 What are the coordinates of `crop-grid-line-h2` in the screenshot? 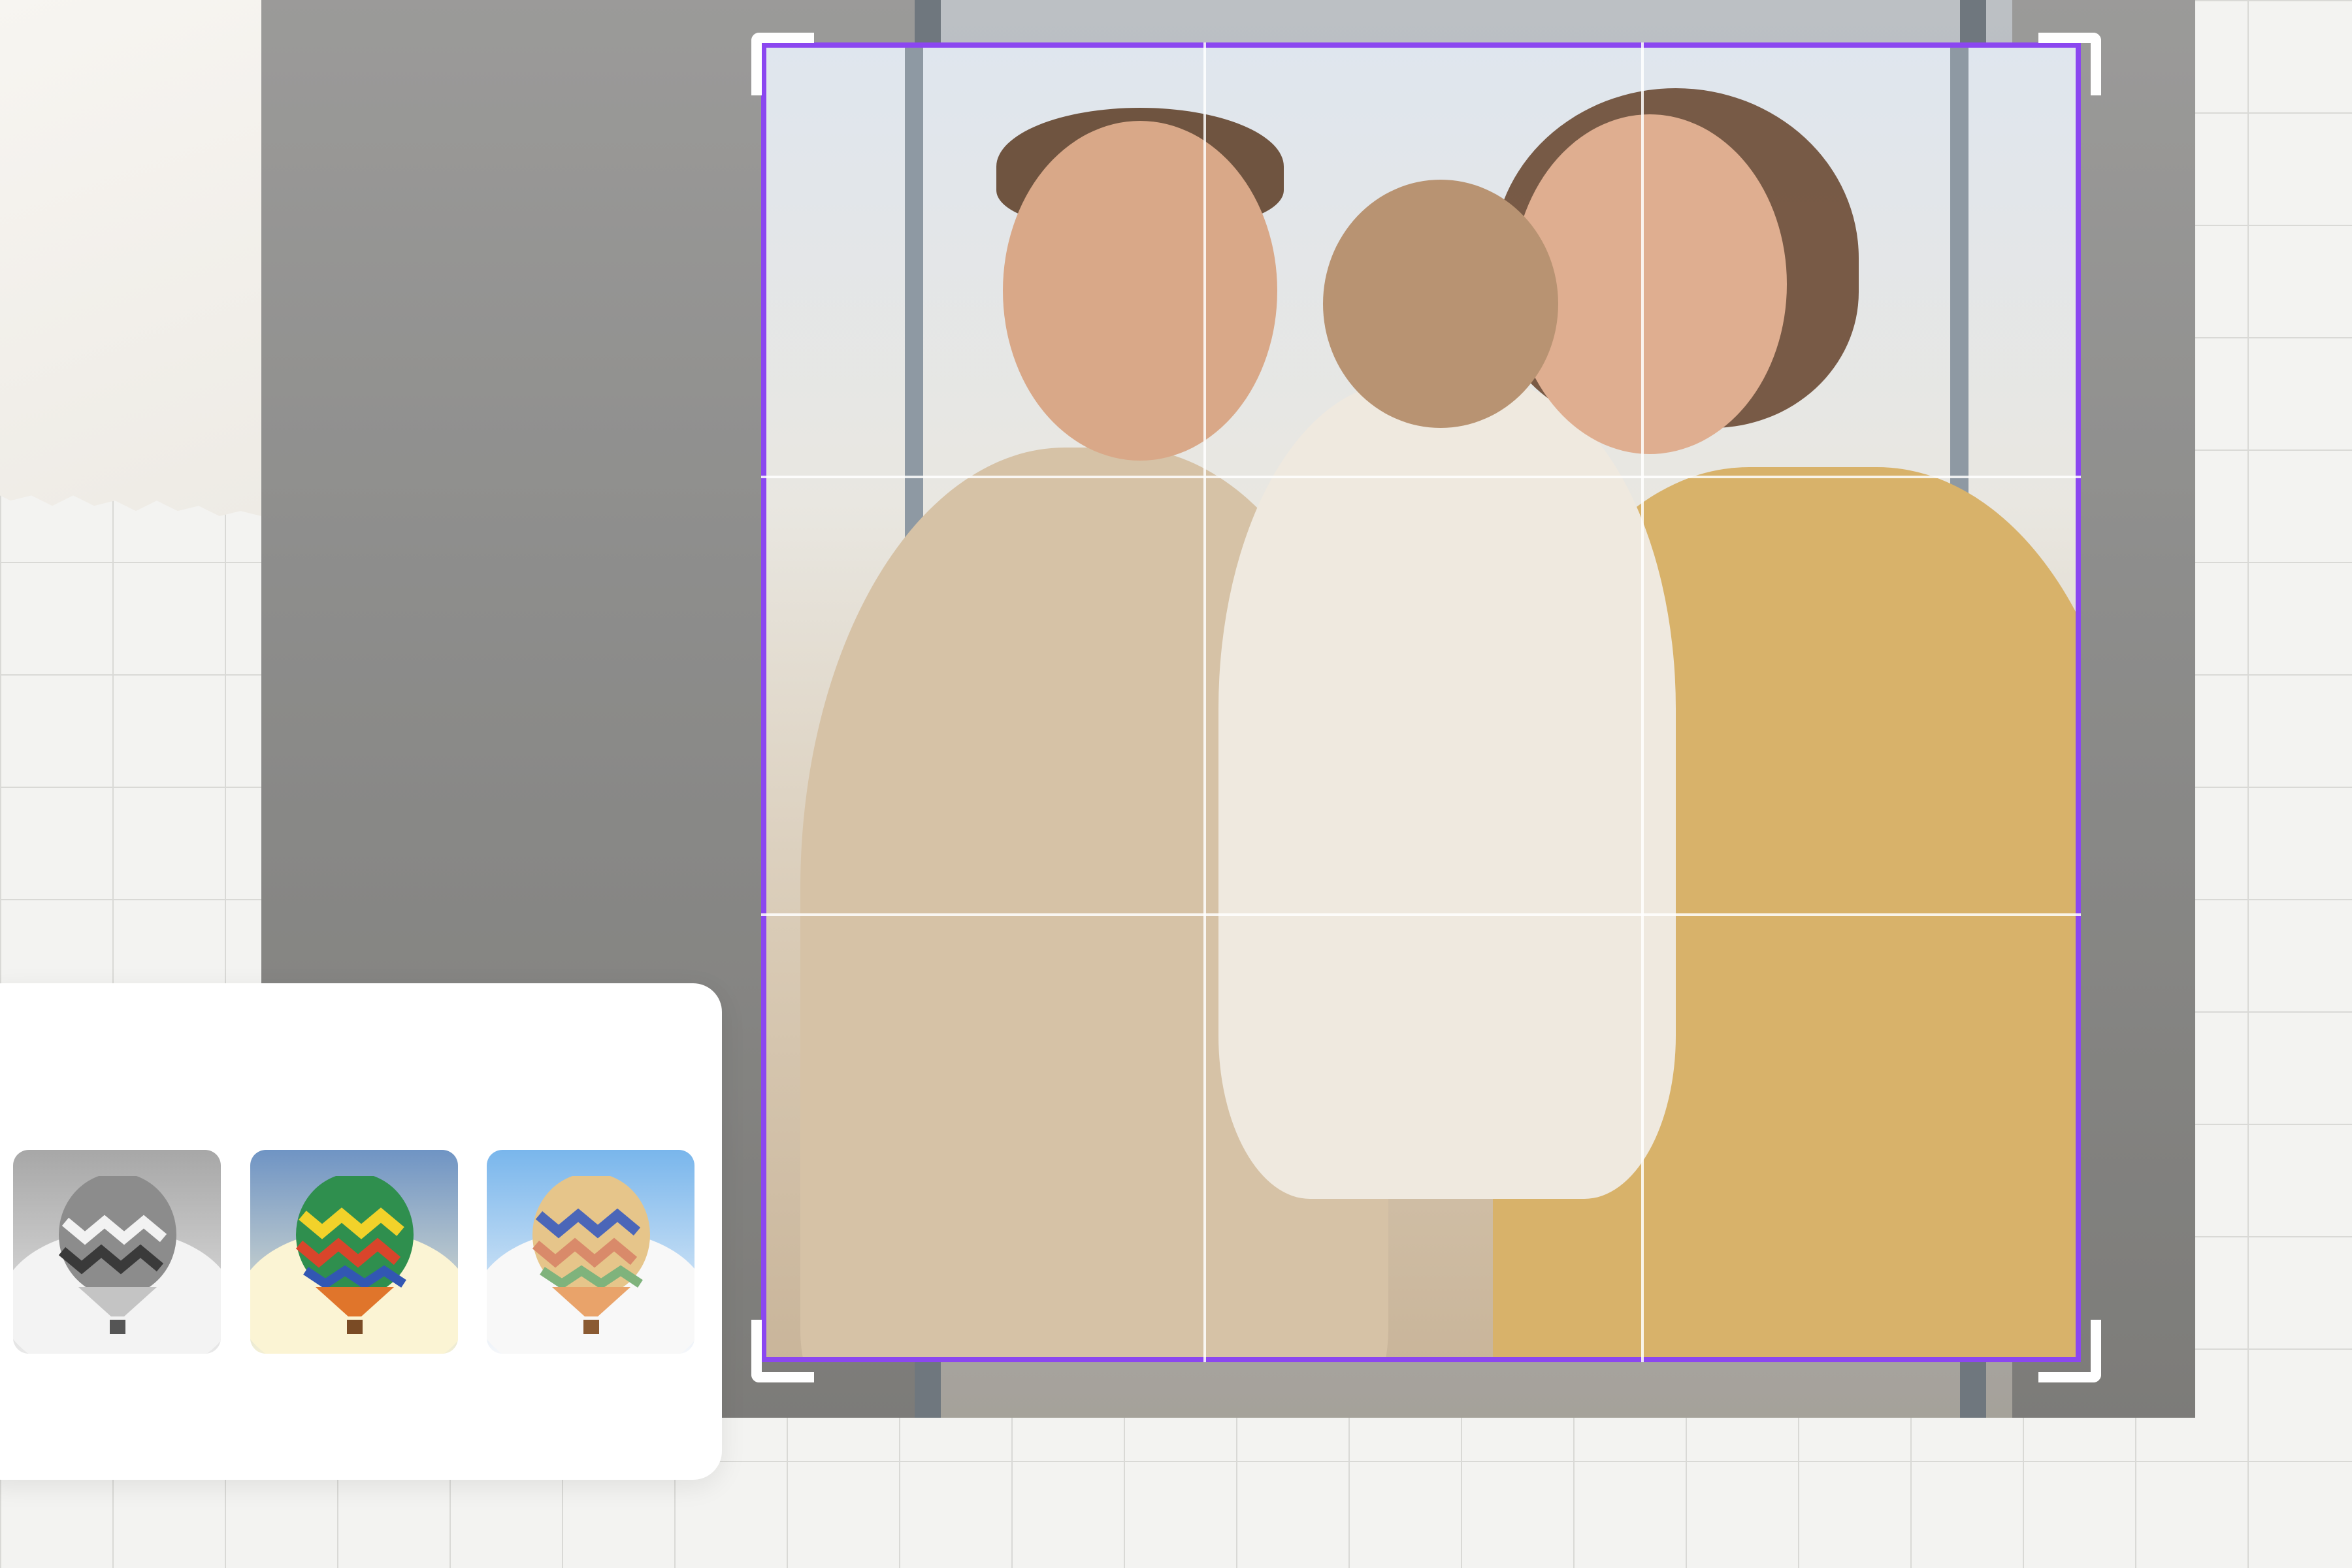 It's located at (1421, 914).